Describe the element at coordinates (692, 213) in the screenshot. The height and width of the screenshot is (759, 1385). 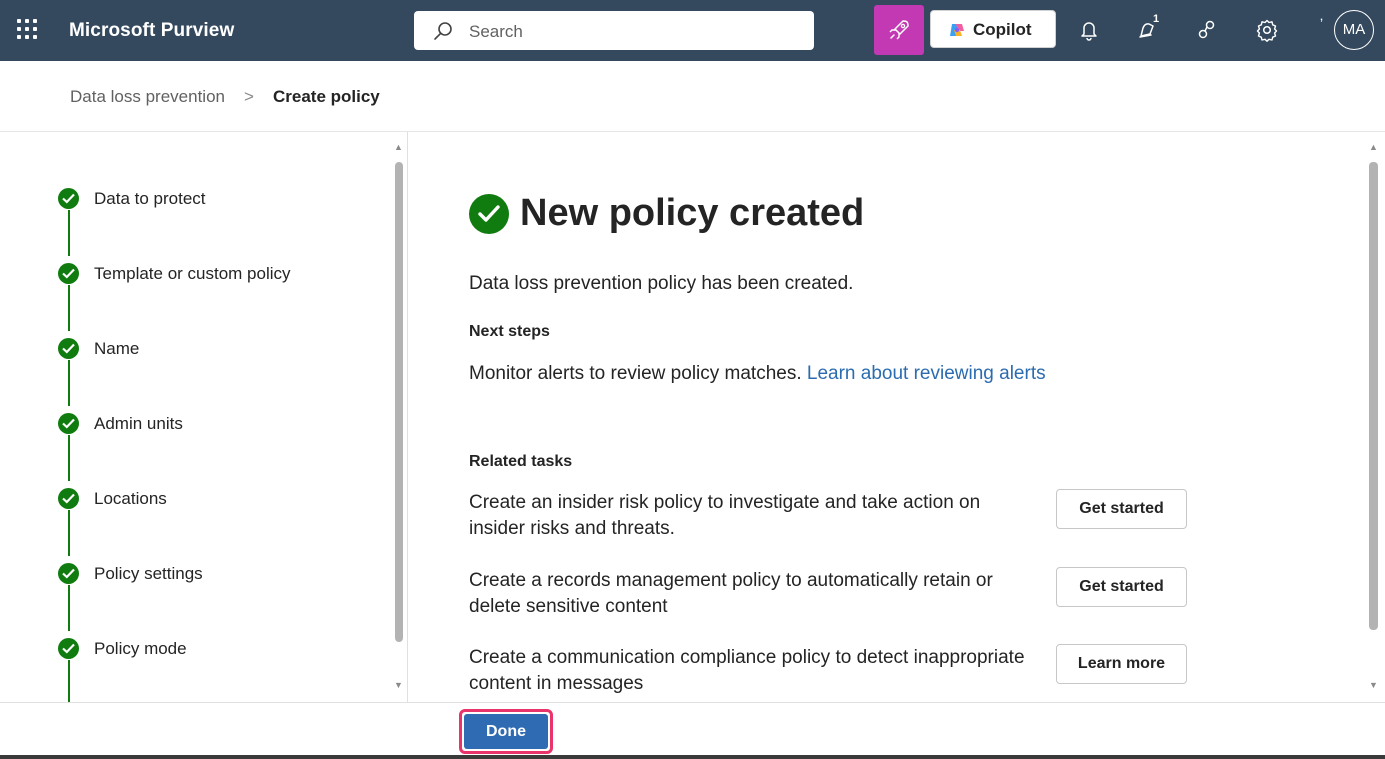
I see `page-title: New policy created` at that location.